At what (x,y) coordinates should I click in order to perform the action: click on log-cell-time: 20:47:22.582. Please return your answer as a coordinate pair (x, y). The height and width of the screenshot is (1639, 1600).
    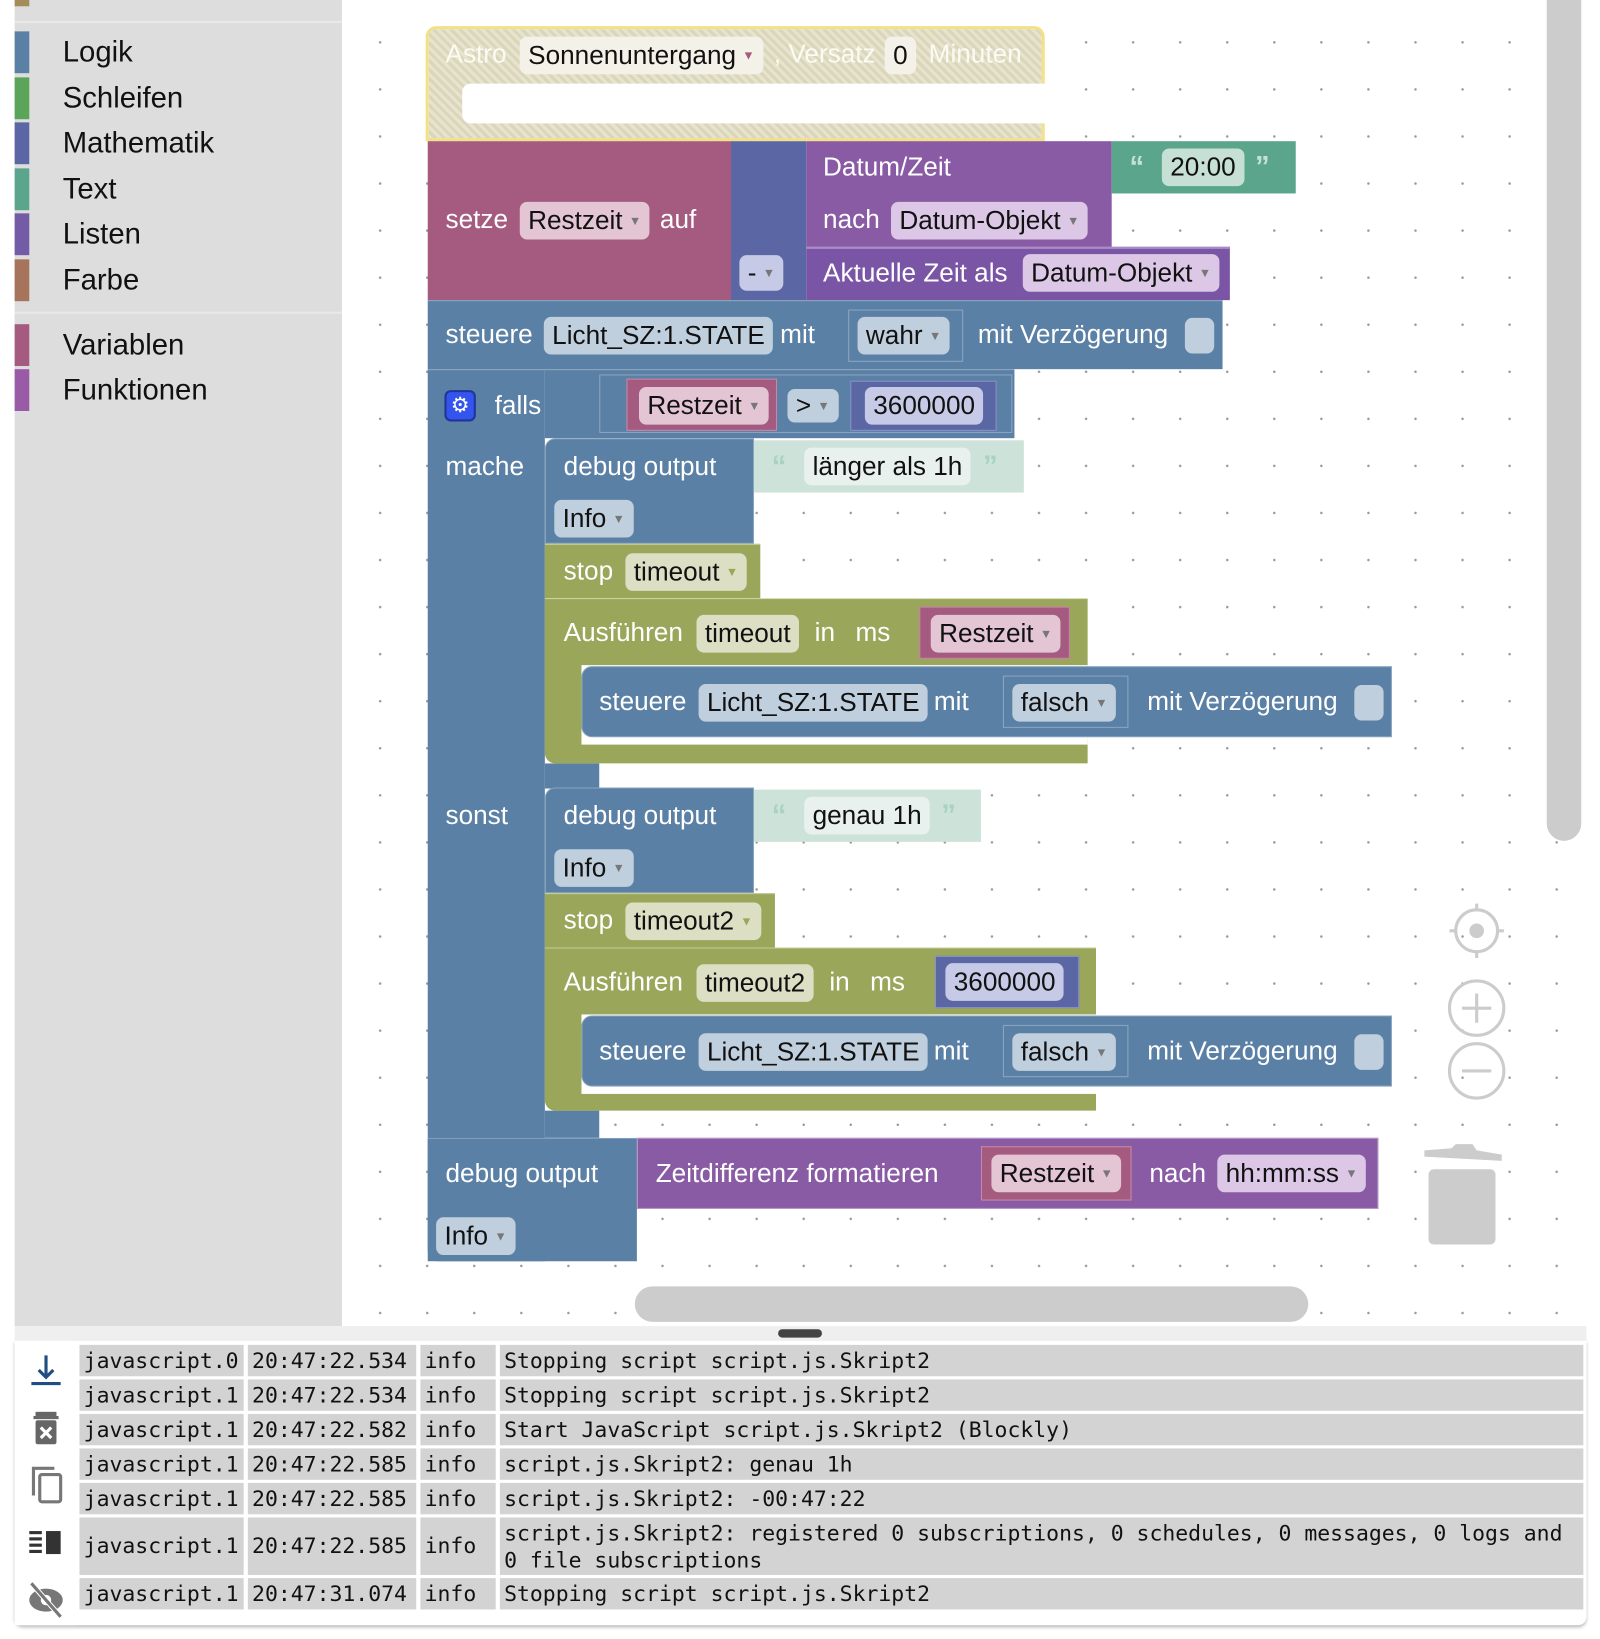
    Looking at the image, I should click on (332, 1429).